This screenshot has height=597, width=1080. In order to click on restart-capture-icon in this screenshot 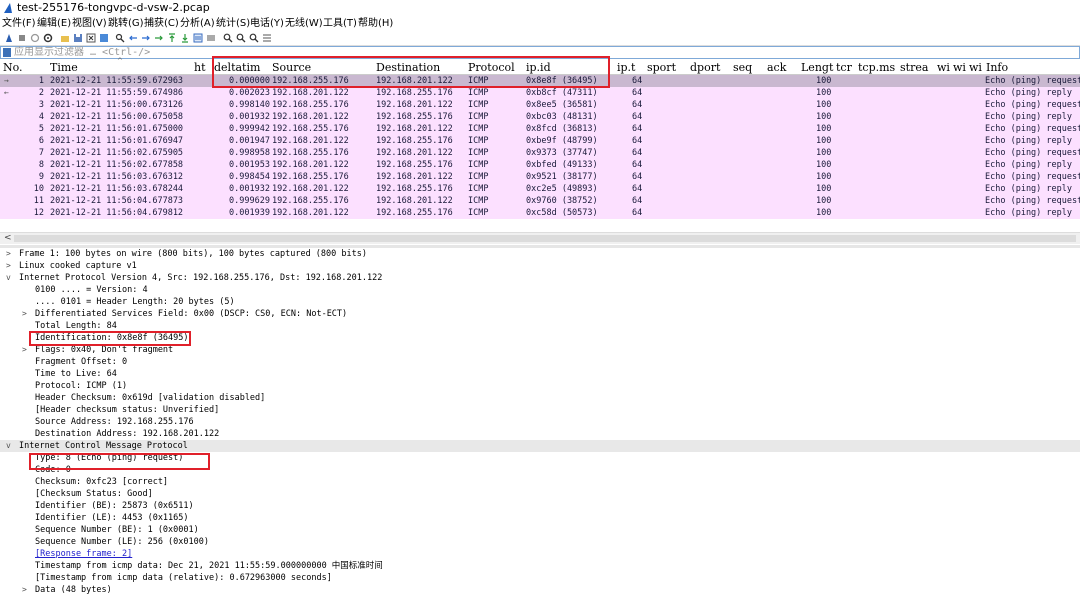, I will do `click(35, 38)`.